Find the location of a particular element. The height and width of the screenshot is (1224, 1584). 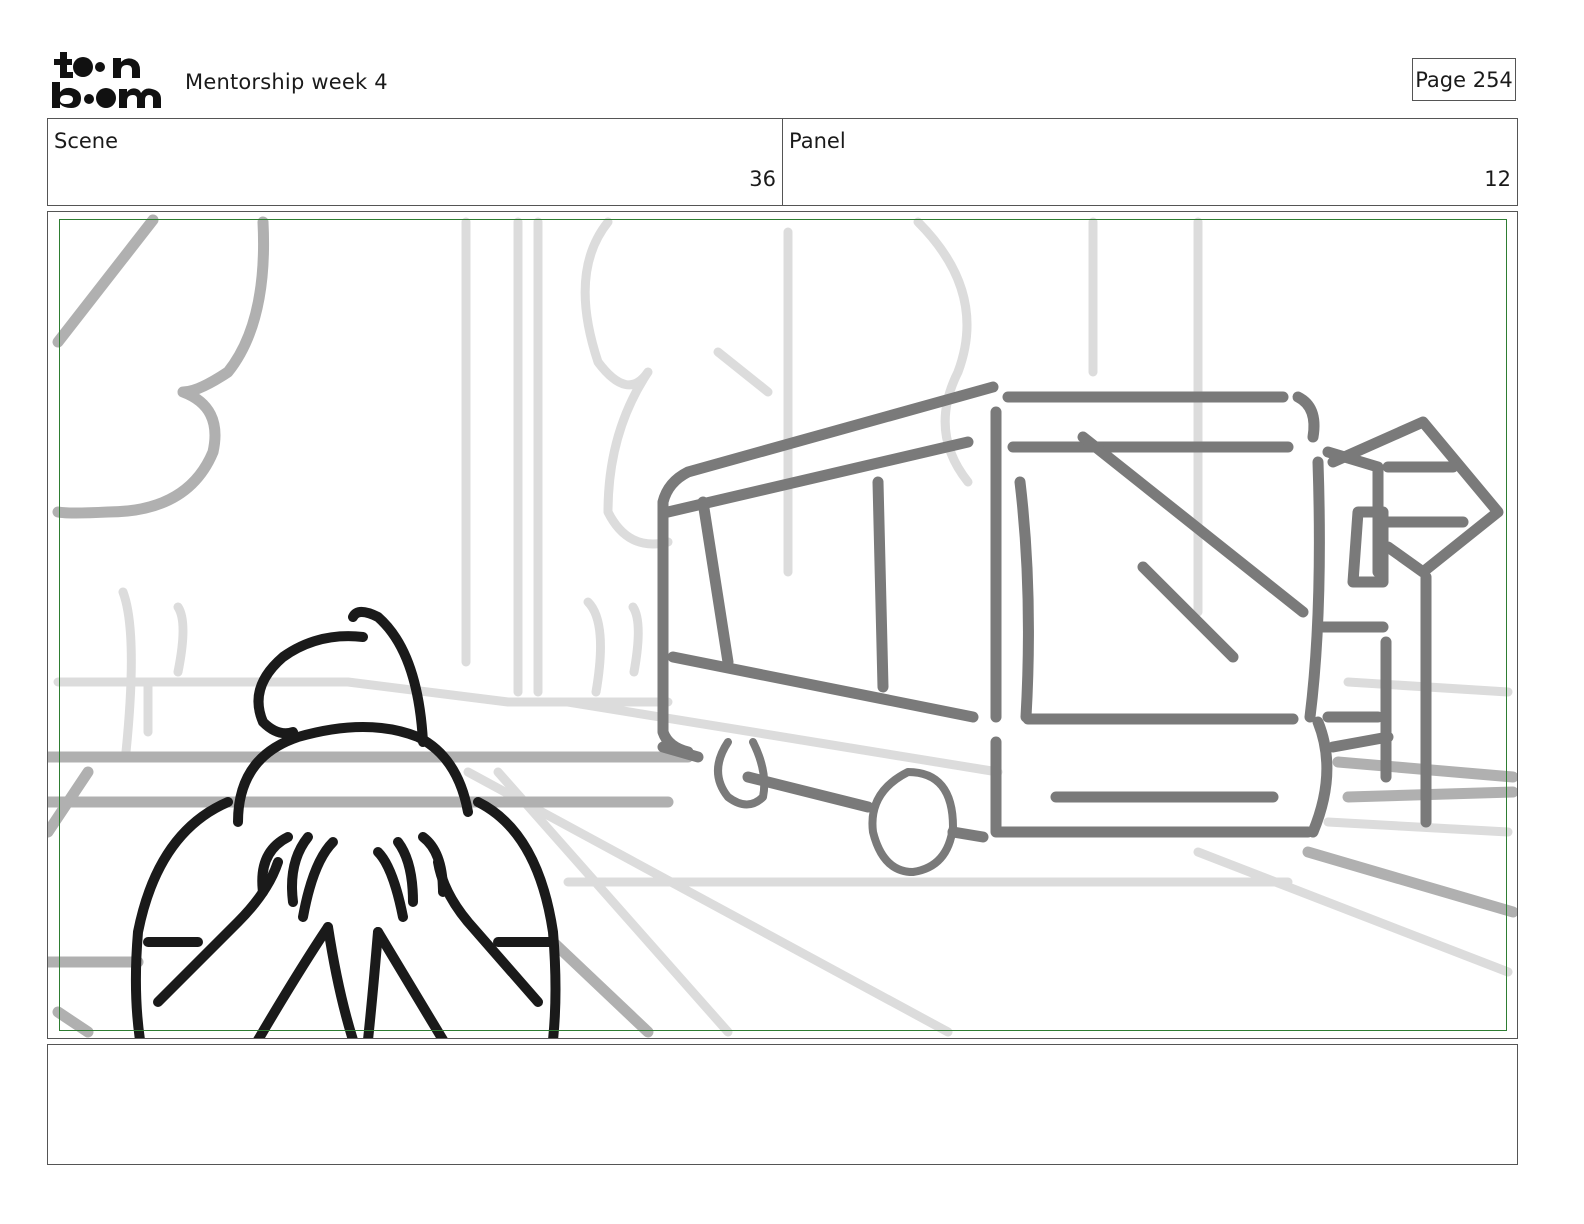

page-number-box: Page 254 is located at coordinates (1464, 79).